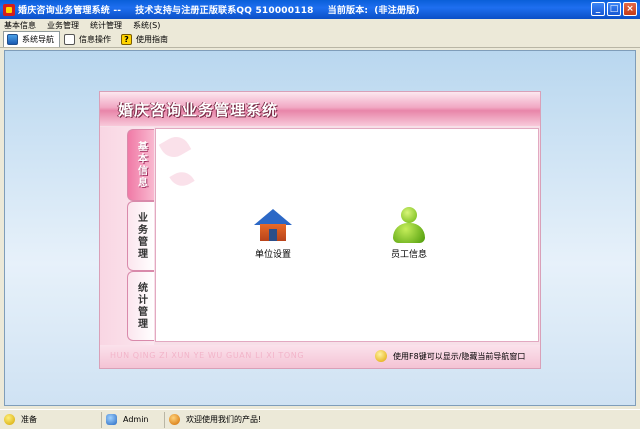 The height and width of the screenshot is (429, 640). Describe the element at coordinates (9, 419) in the screenshot. I see `ready-icon` at that location.